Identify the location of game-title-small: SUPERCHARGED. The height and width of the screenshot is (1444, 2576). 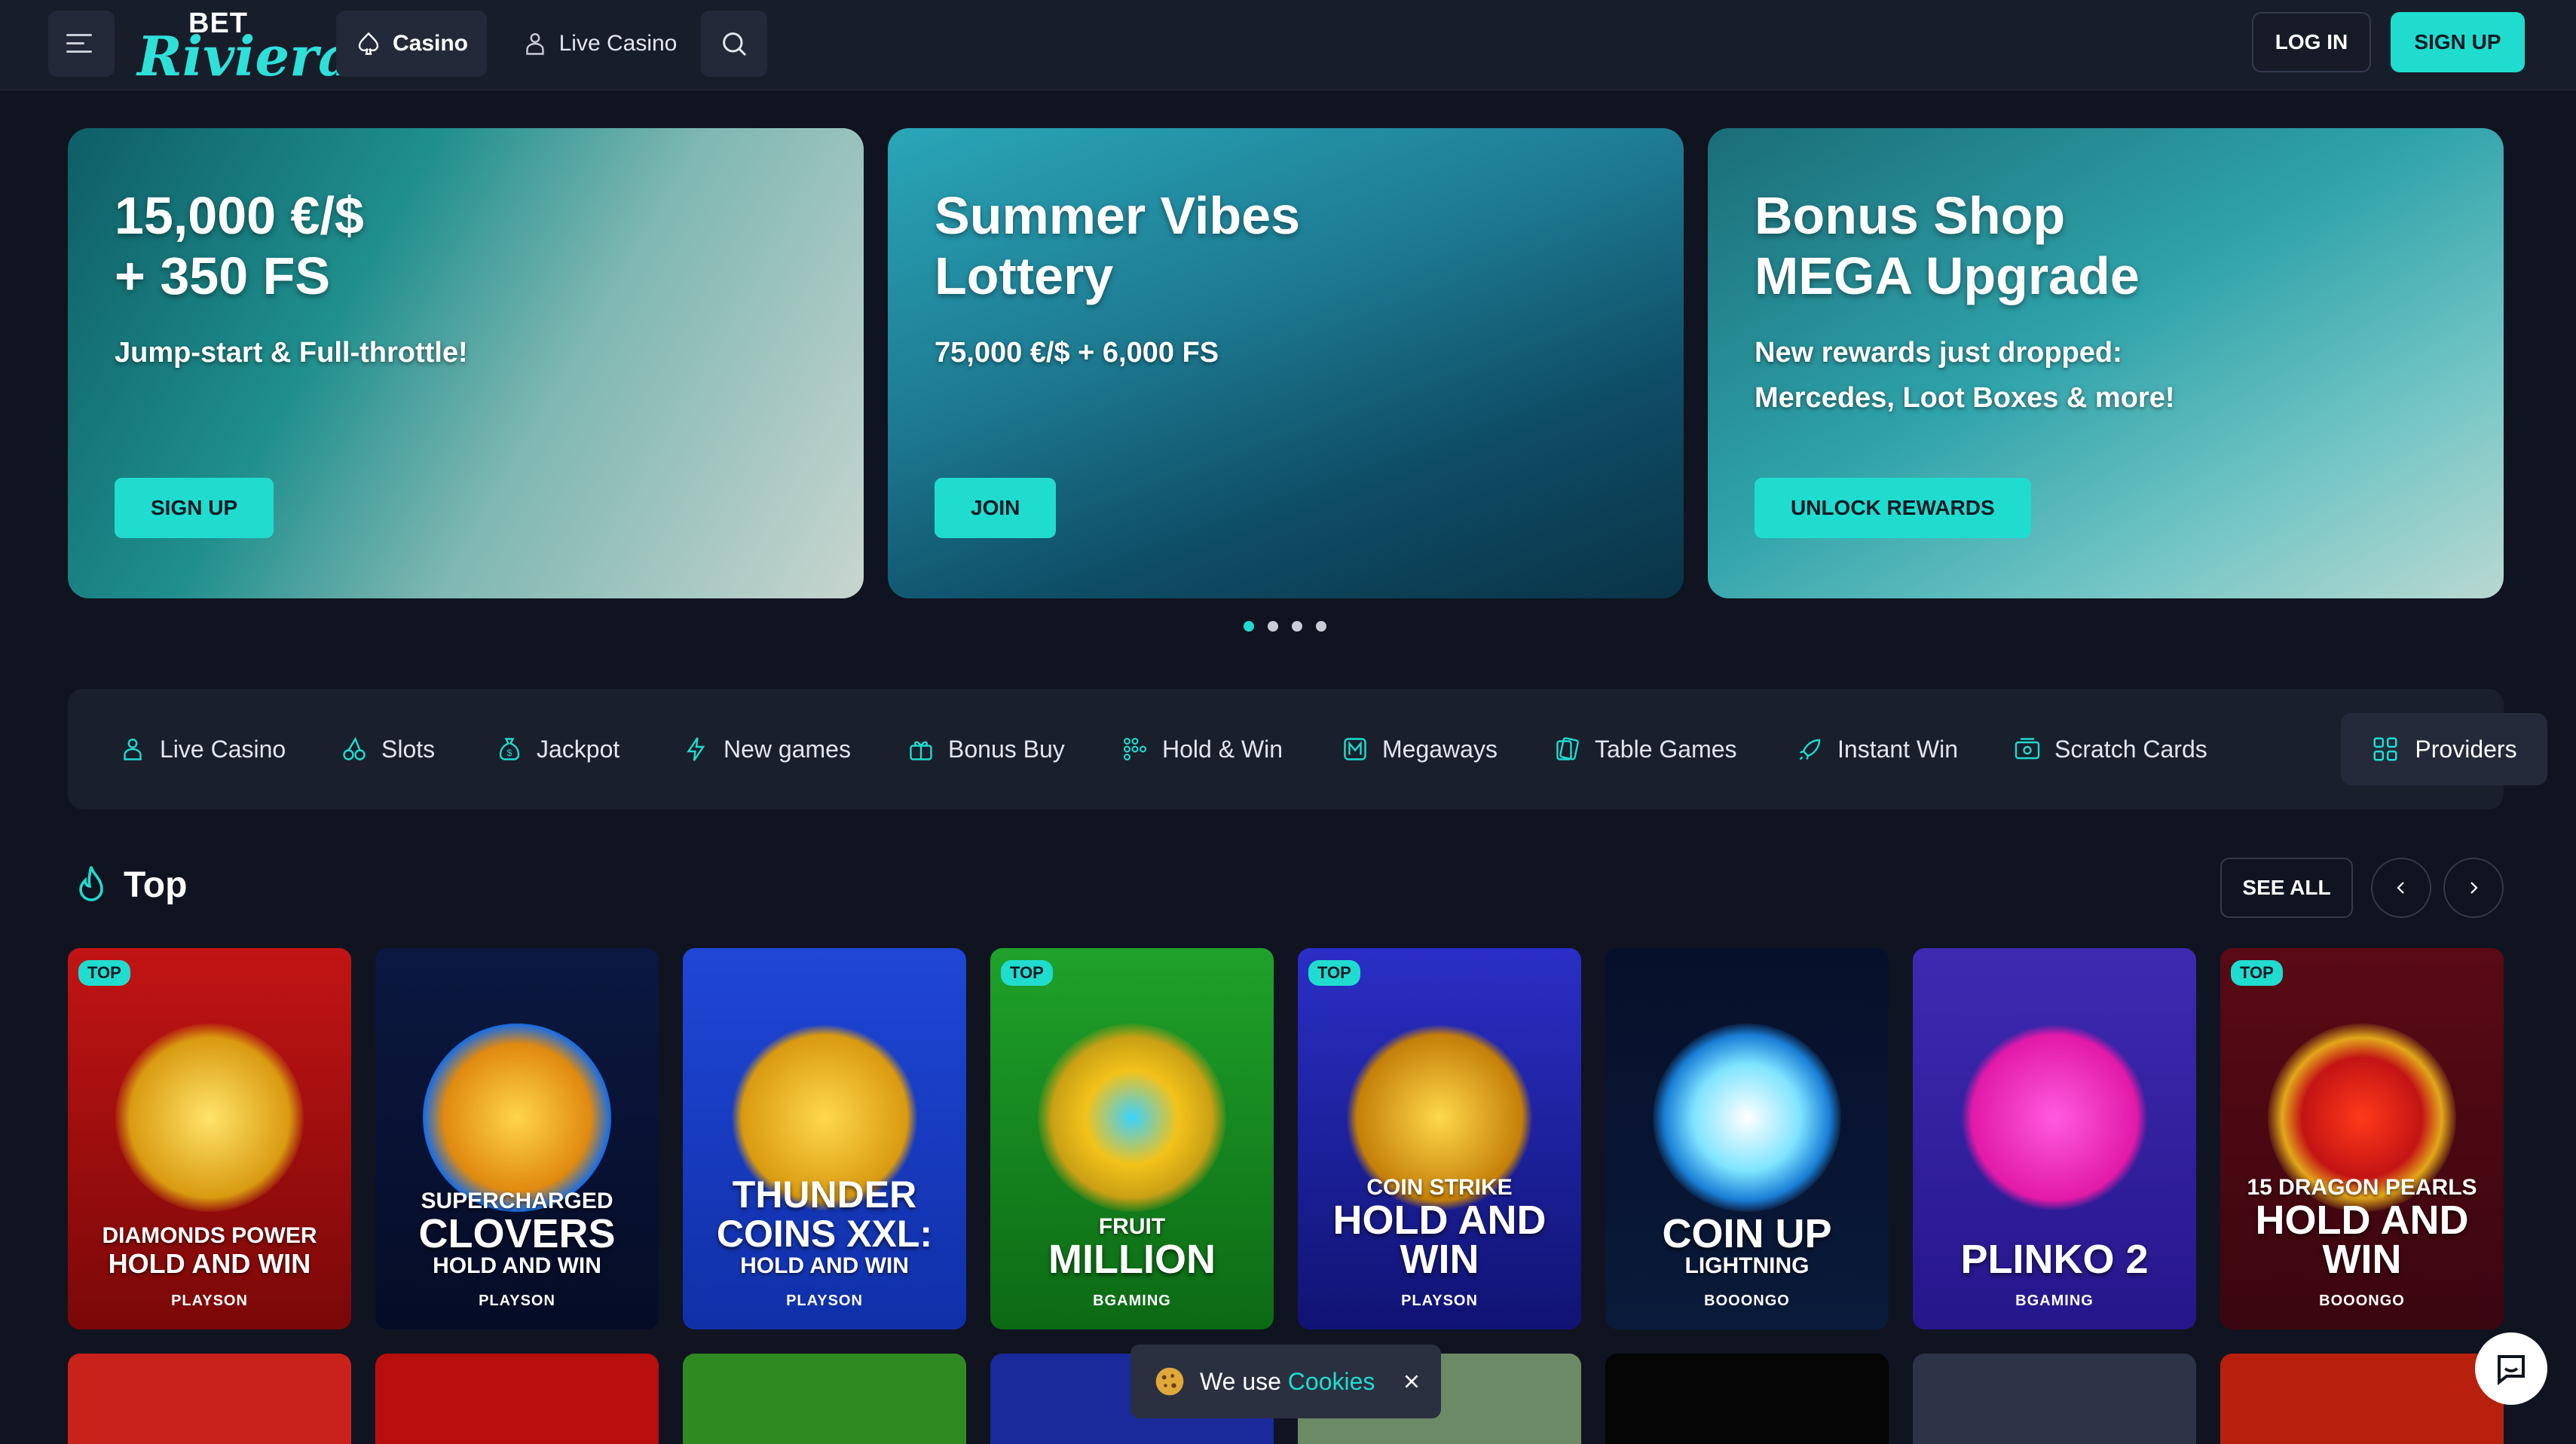
(517, 1201).